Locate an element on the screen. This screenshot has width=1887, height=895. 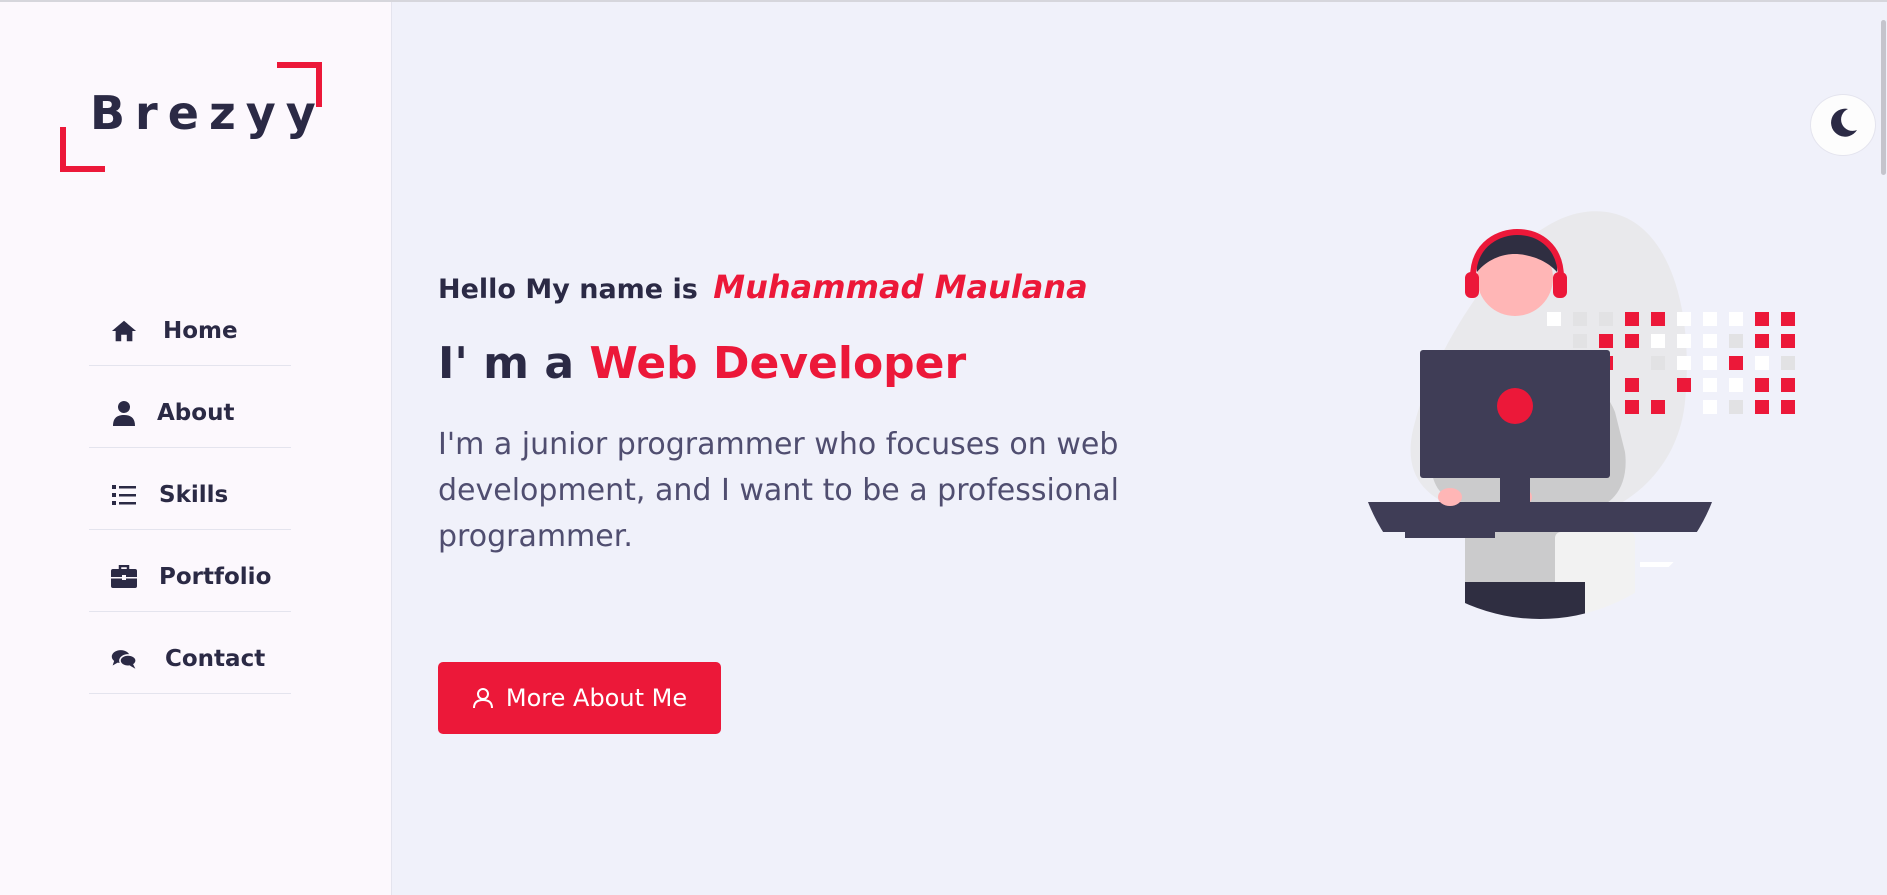
nav-label-contact: Contact is located at coordinates (215, 658).